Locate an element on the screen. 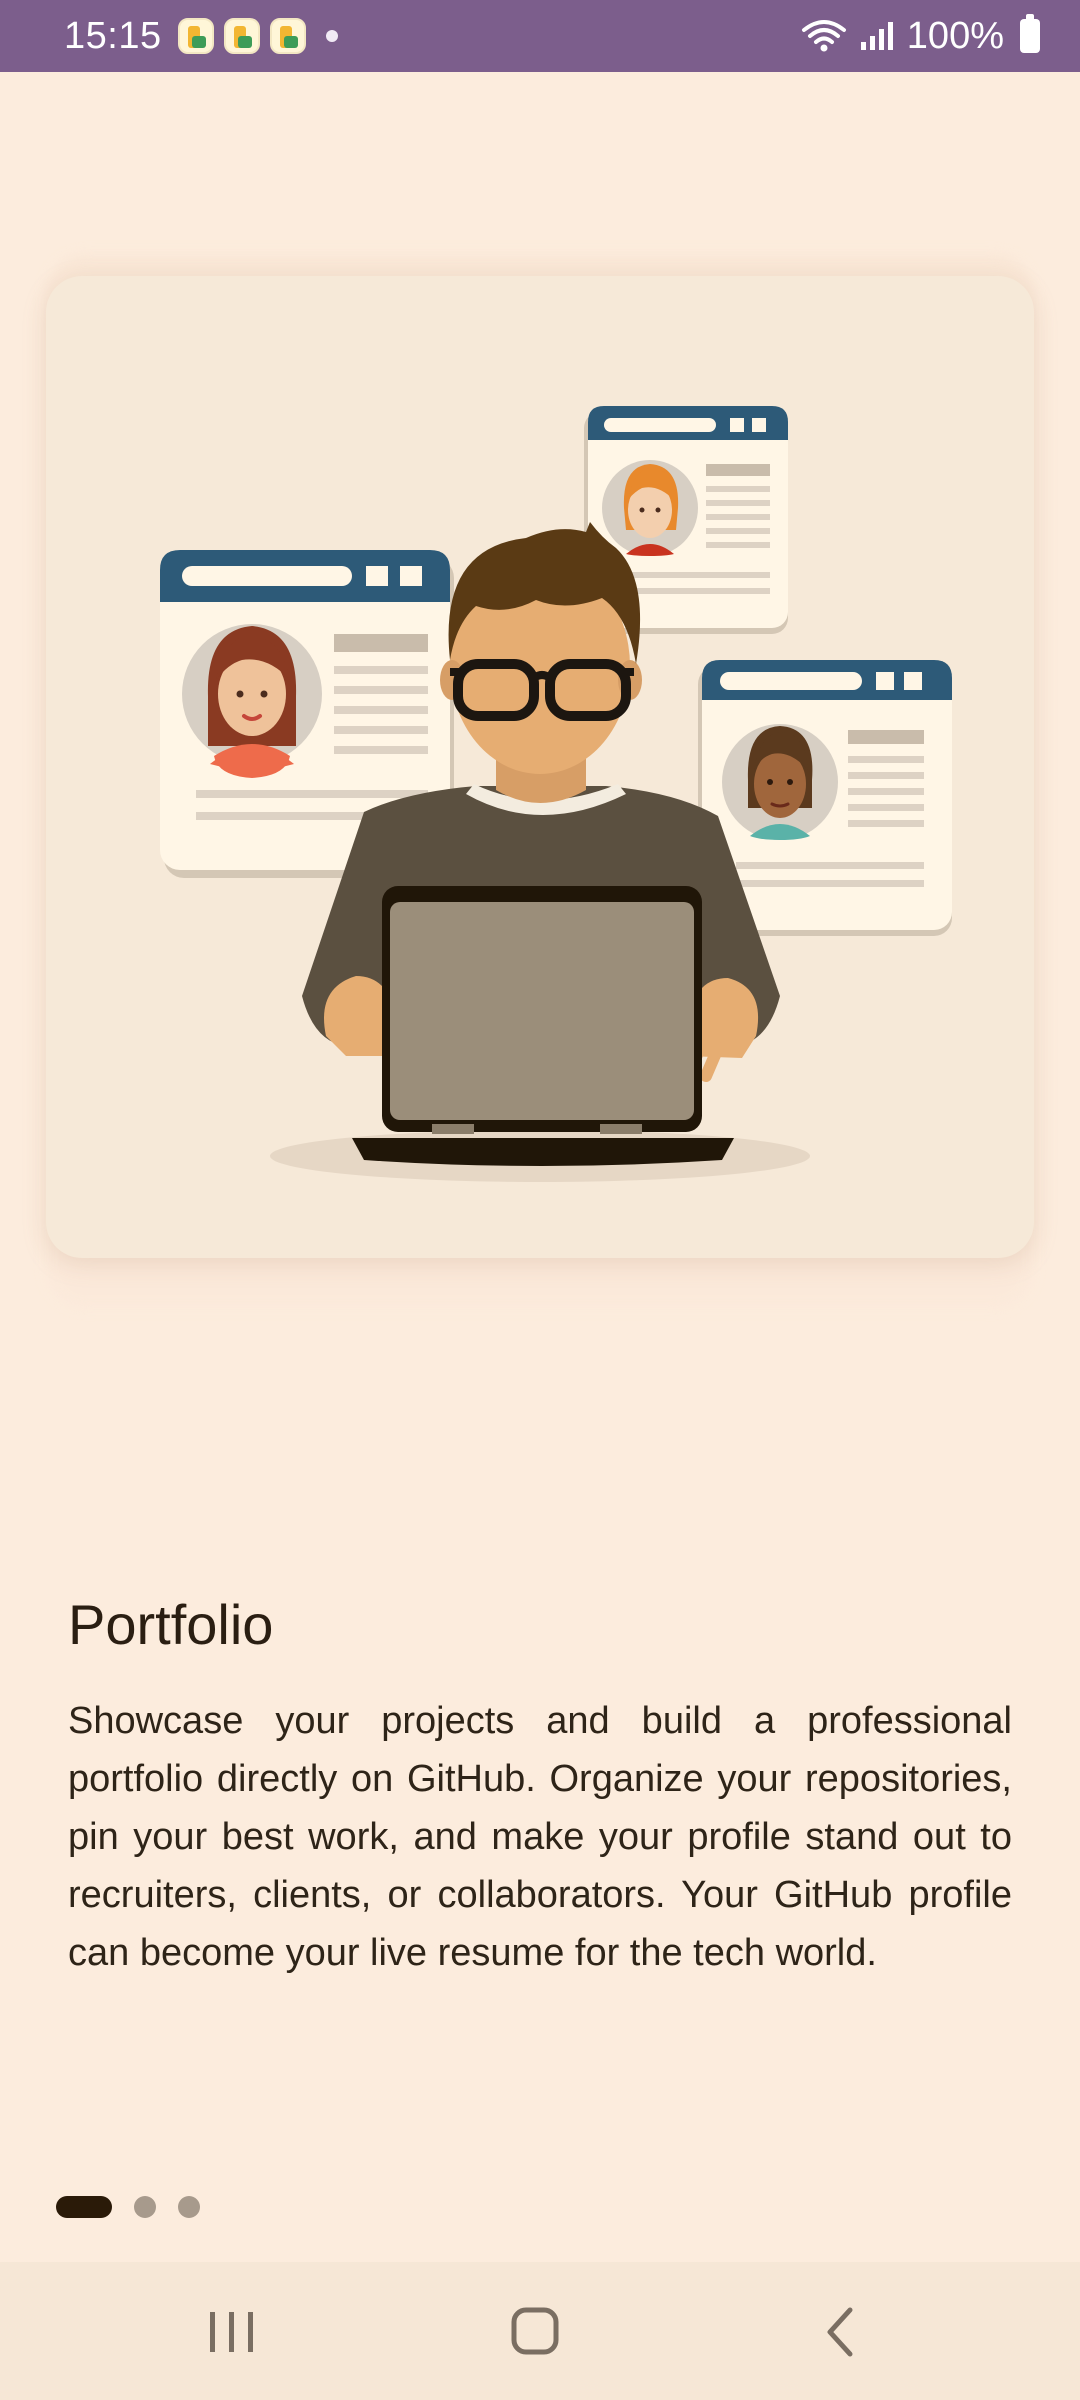 This screenshot has width=1080, height=2400. page-indicator is located at coordinates (128, 2207).